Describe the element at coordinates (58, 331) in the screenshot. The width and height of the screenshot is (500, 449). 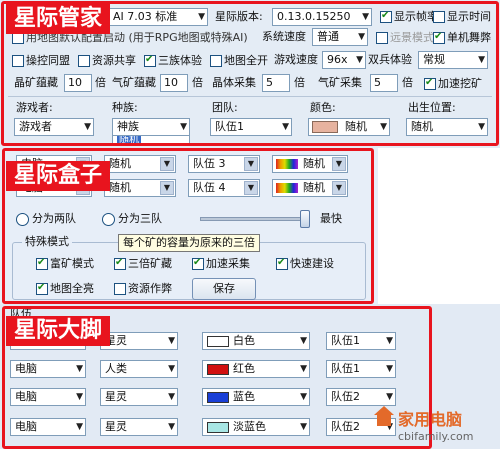
I see `section3-badge: 星际大脚` at that location.